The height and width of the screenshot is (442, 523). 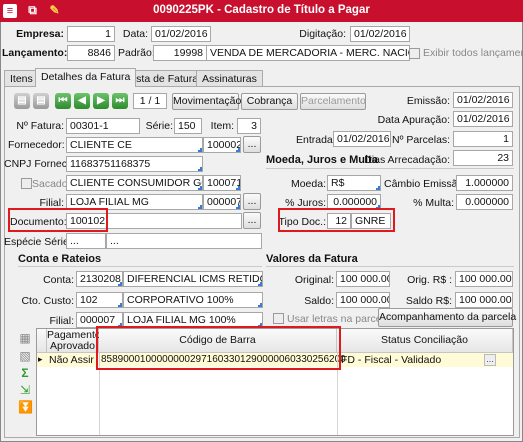 What do you see at coordinates (91, 53) in the screenshot?
I see `lancamento-field: 8846` at bounding box center [91, 53].